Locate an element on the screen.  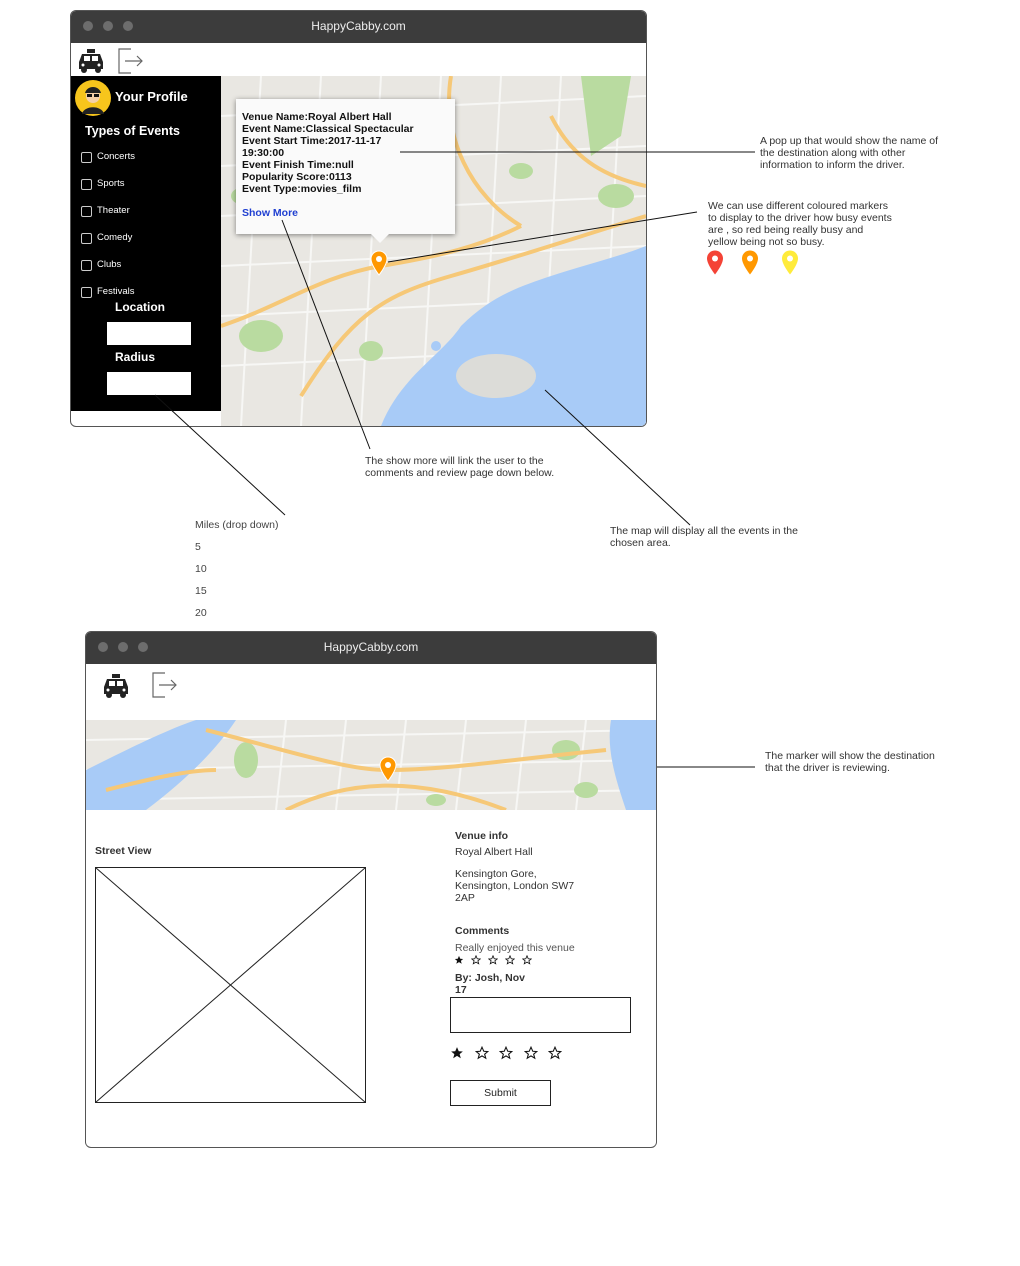
yellow-marker-icon is located at coordinates (790, 262).